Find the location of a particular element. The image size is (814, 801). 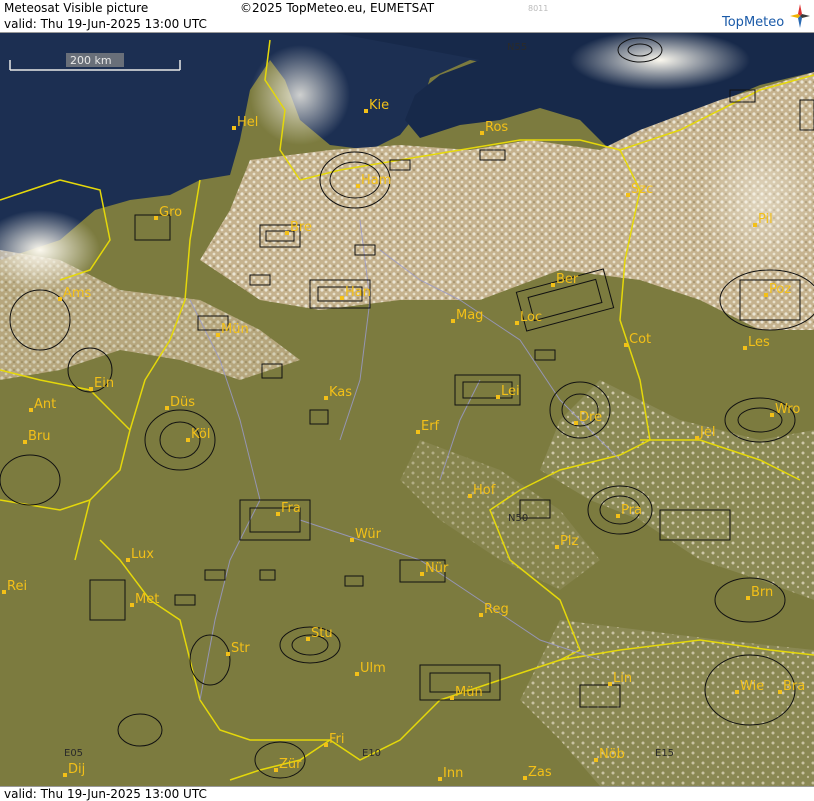

city-label: Wie is located at coordinates (752, 686).